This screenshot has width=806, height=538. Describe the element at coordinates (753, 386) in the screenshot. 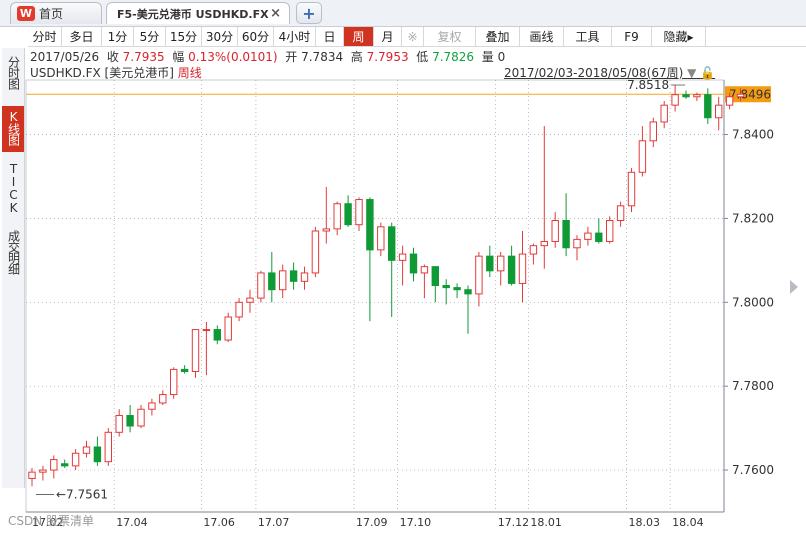

I see `y-tick-label: 7.7800` at that location.